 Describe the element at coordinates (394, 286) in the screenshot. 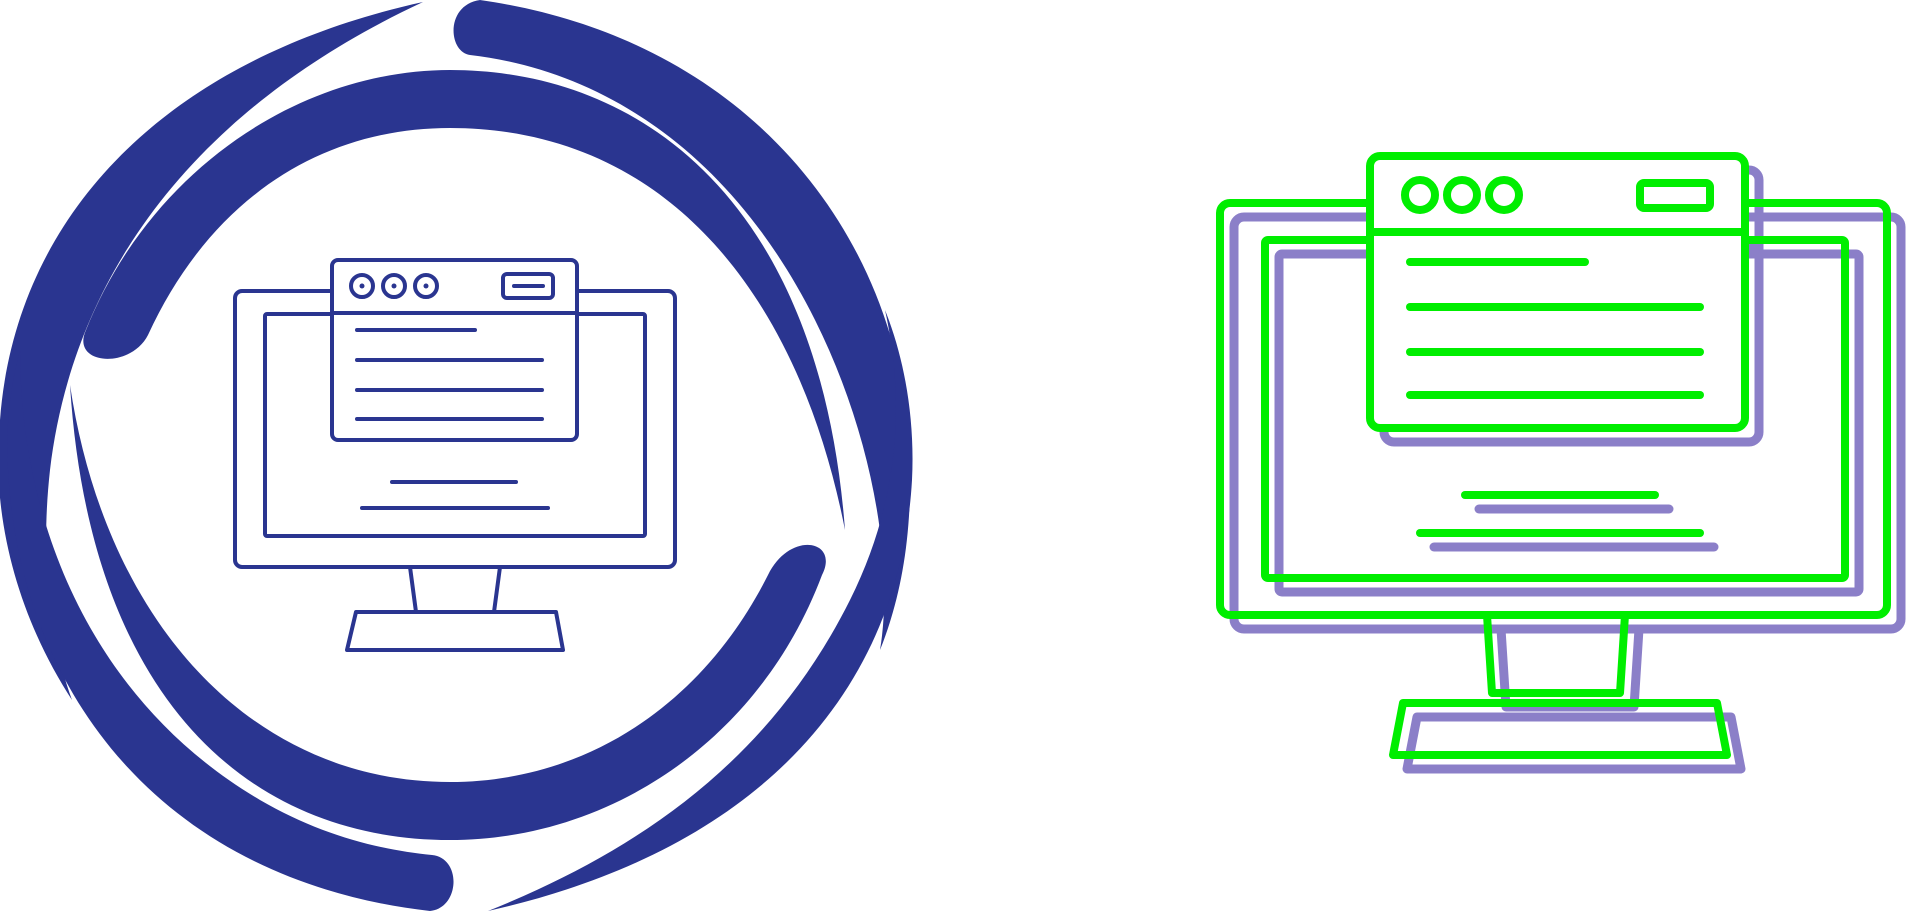

I see `browser-dot-2-center` at that location.